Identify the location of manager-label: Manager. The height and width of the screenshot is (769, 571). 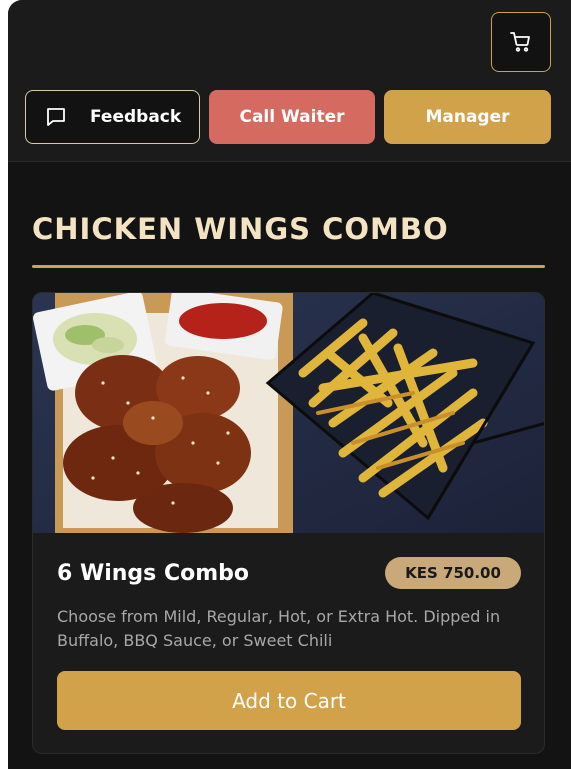
(467, 117).